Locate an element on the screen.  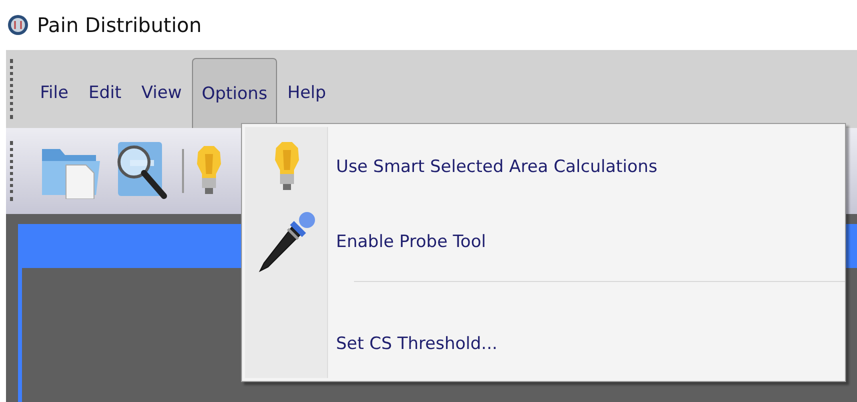
menu-item: File is located at coordinates (54, 93).